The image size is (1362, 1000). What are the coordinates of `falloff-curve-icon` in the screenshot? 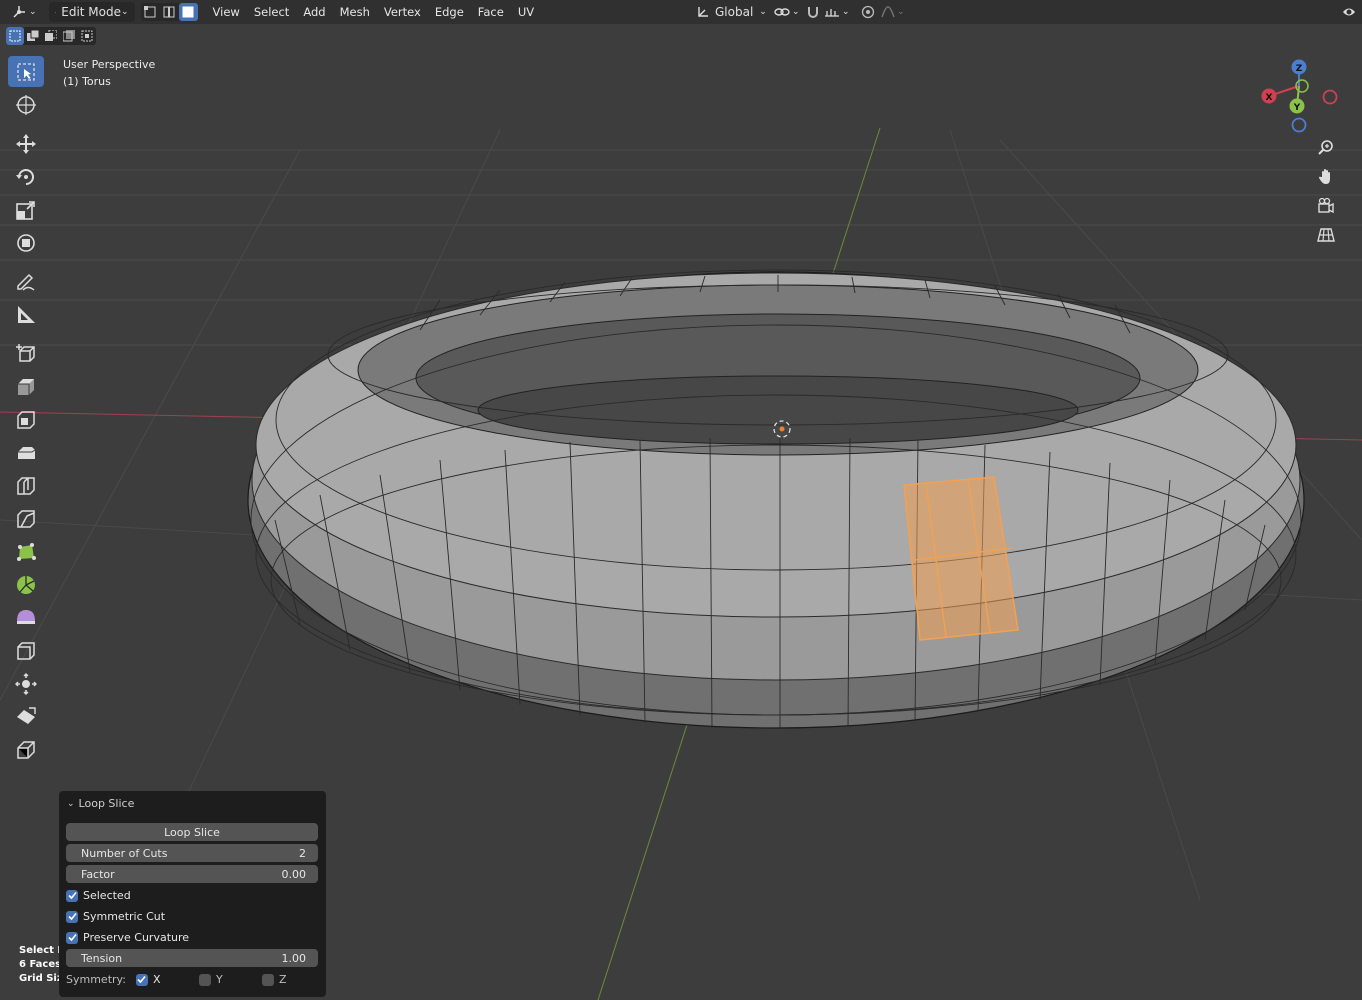 It's located at (888, 12).